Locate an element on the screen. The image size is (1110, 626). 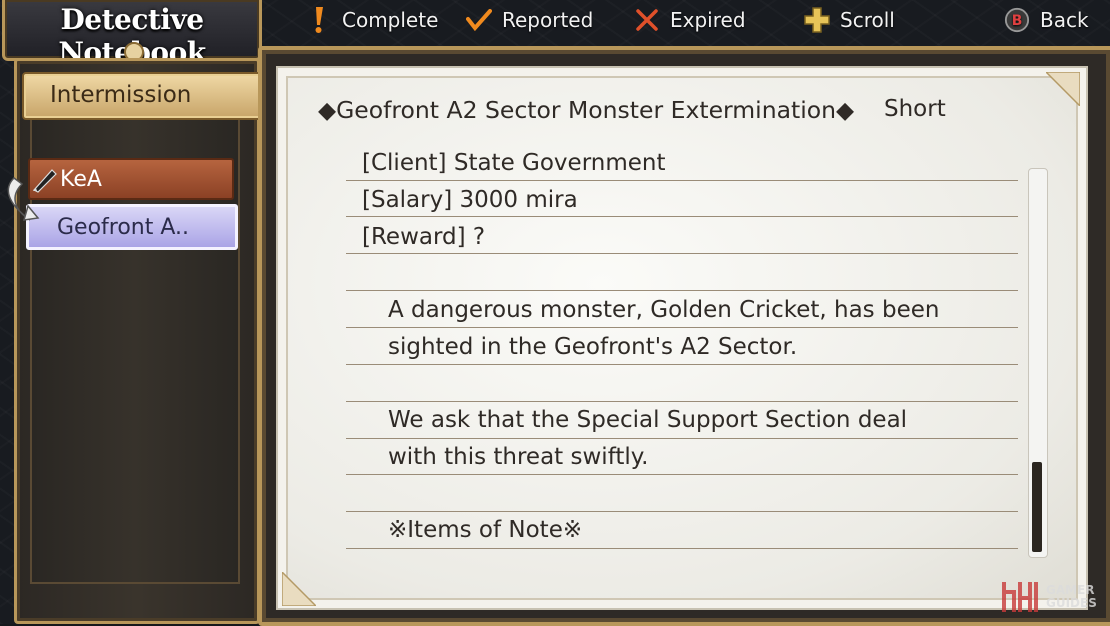
dpad-icon is located at coordinates (817, 20).